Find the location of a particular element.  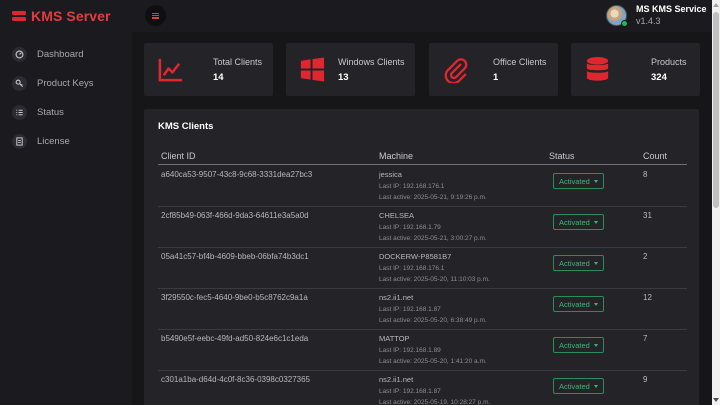

last-active-text: Last active: 2025-05-20, 11:10:03 p.m. is located at coordinates (434, 279).